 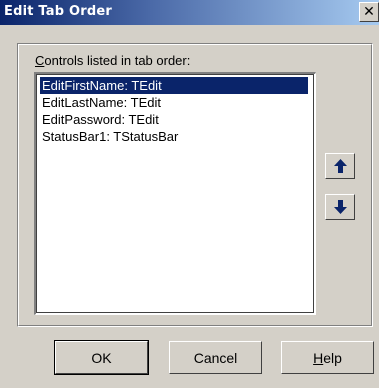 I want to click on list-item: EditPassword: TEdit, so click(x=99, y=119).